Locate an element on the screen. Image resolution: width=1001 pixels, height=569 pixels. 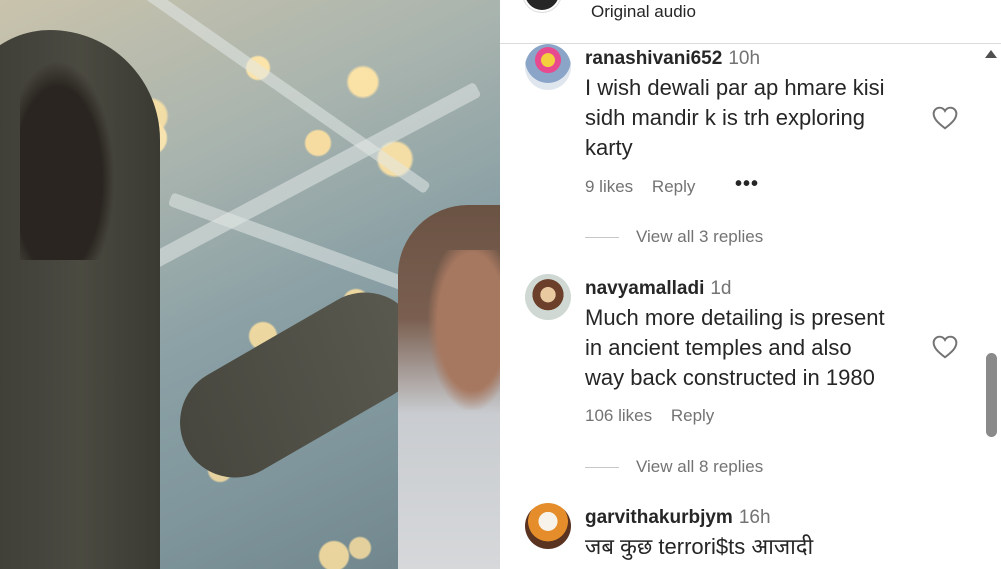
ceiling-beam is located at coordinates (280, 97).